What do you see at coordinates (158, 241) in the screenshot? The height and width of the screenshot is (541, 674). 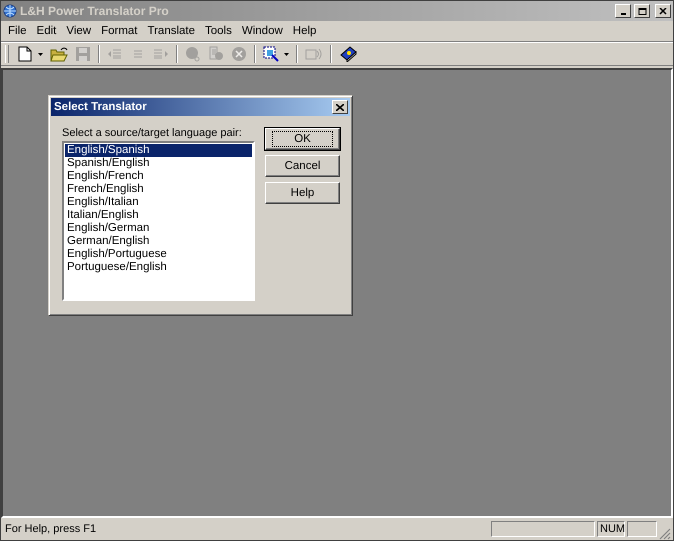 I see `list-item: German/English` at bounding box center [158, 241].